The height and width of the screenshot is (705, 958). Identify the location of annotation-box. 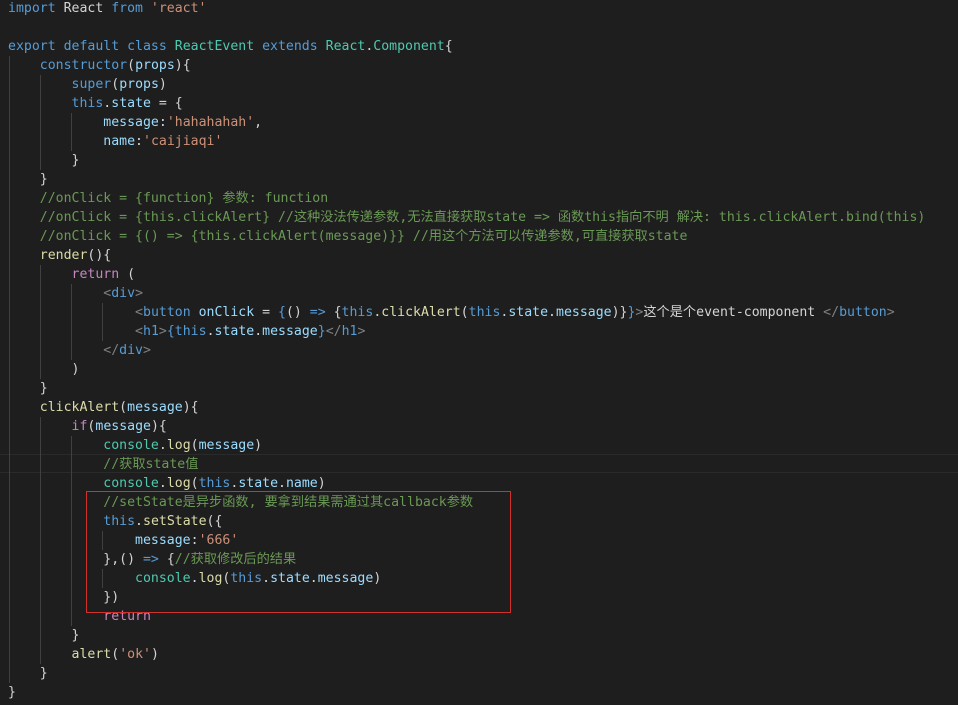
(298, 552).